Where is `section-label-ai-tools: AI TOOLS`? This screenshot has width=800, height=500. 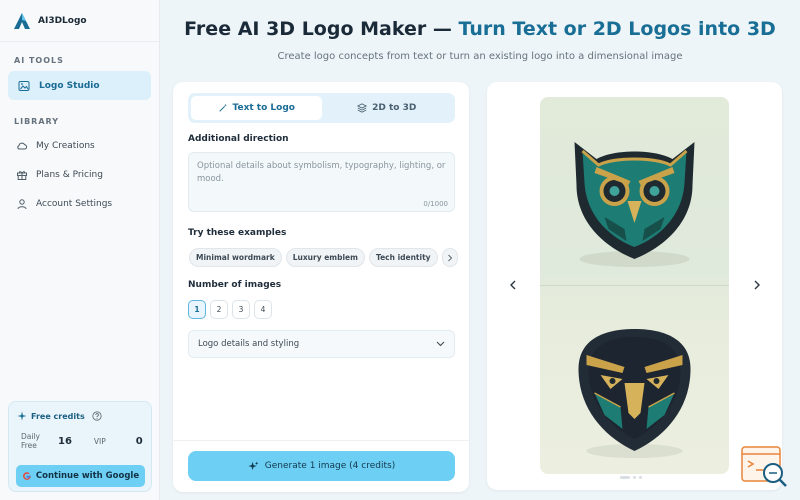
section-label-ai-tools: AI TOOLS is located at coordinates (39, 60).